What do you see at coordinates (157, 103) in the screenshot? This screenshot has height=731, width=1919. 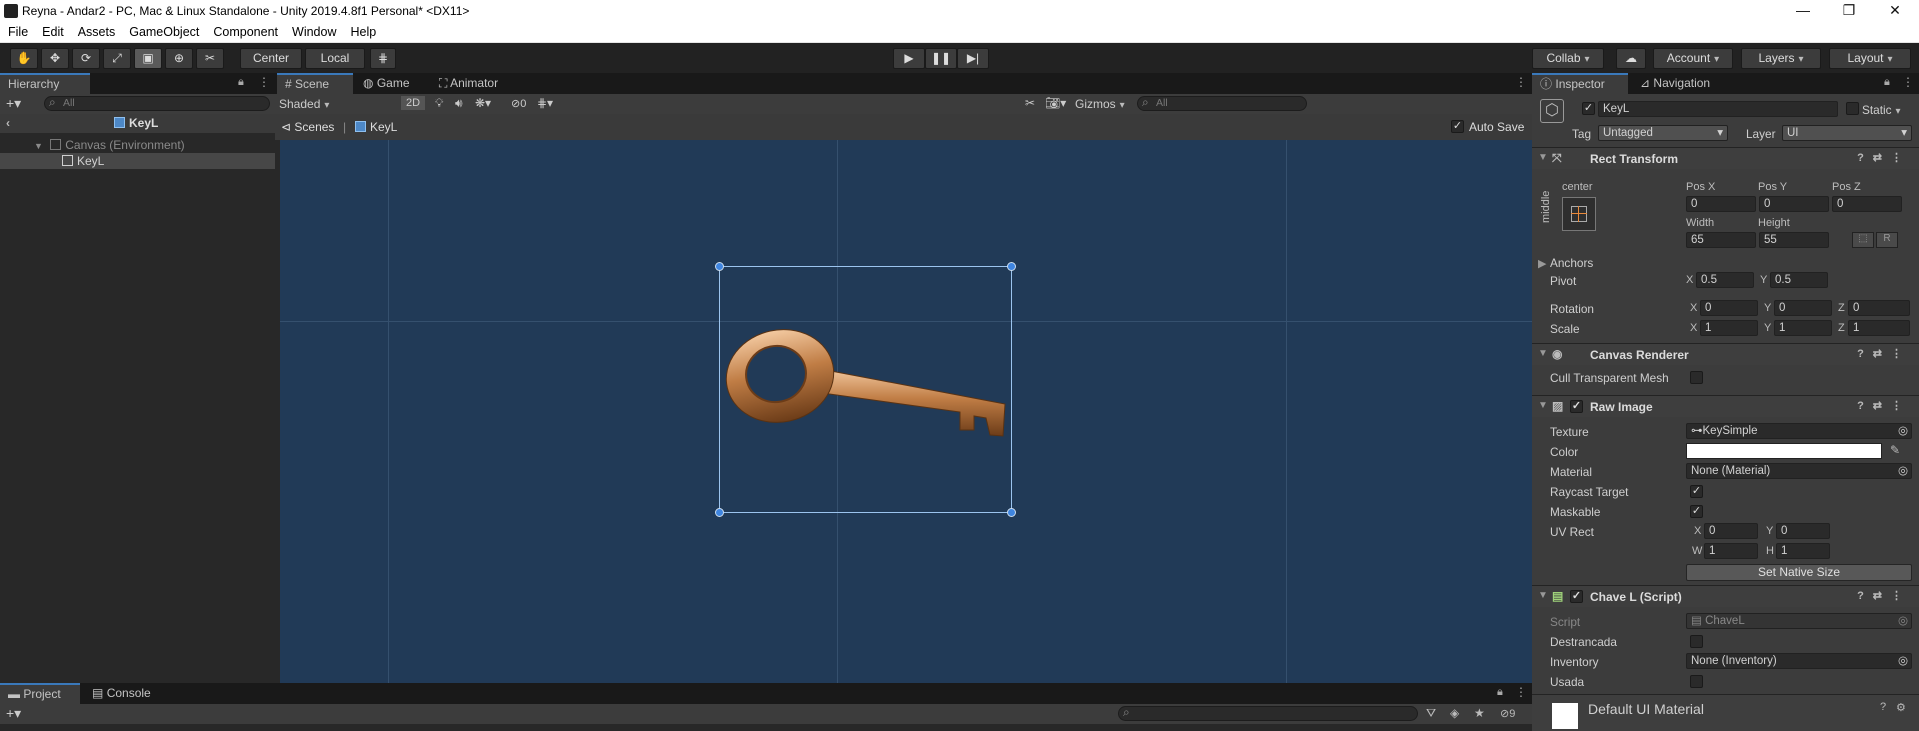 I see `hierarchy-search-input: All` at bounding box center [157, 103].